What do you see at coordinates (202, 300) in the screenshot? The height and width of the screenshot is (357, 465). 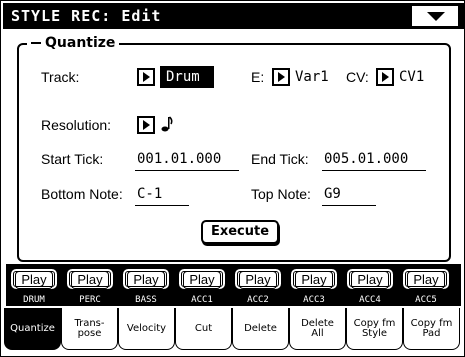 I see `channel-label: ACC1` at bounding box center [202, 300].